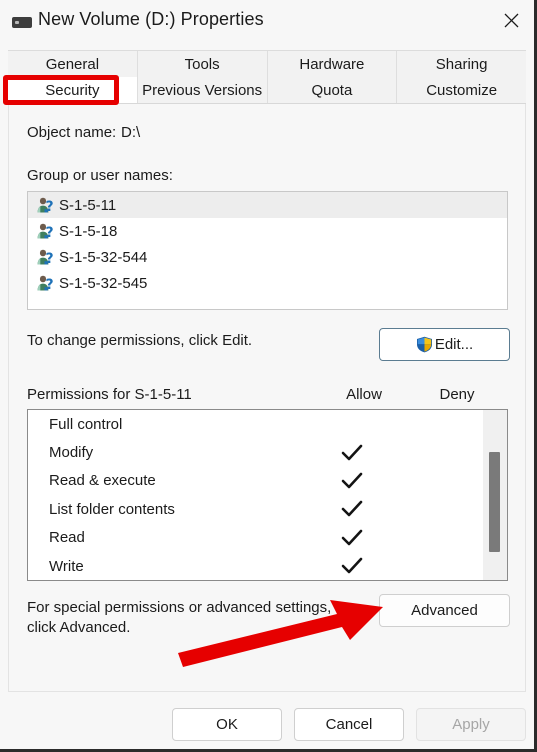  I want to click on apply-button-label: Apply, so click(471, 724).